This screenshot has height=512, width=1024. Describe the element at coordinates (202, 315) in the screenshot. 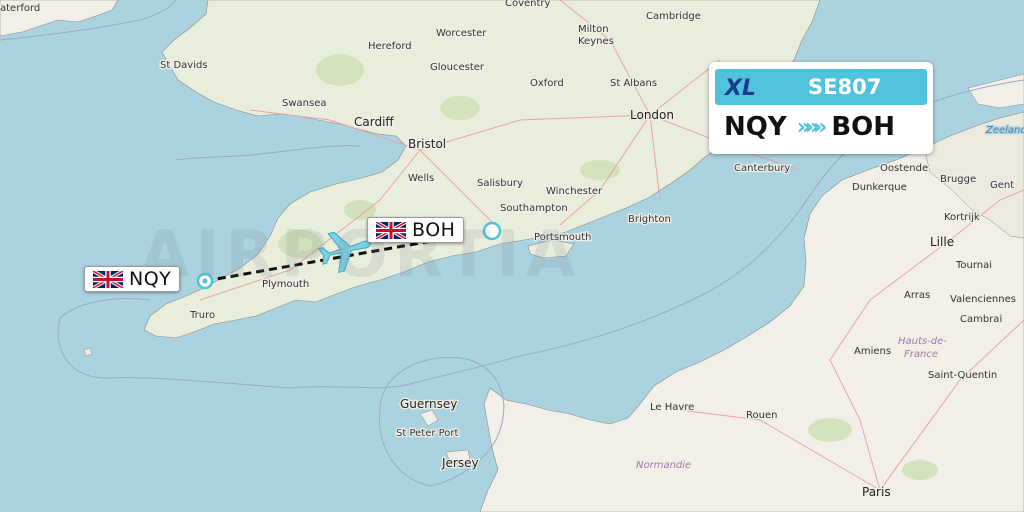

I see `place-truro: Truro` at that location.